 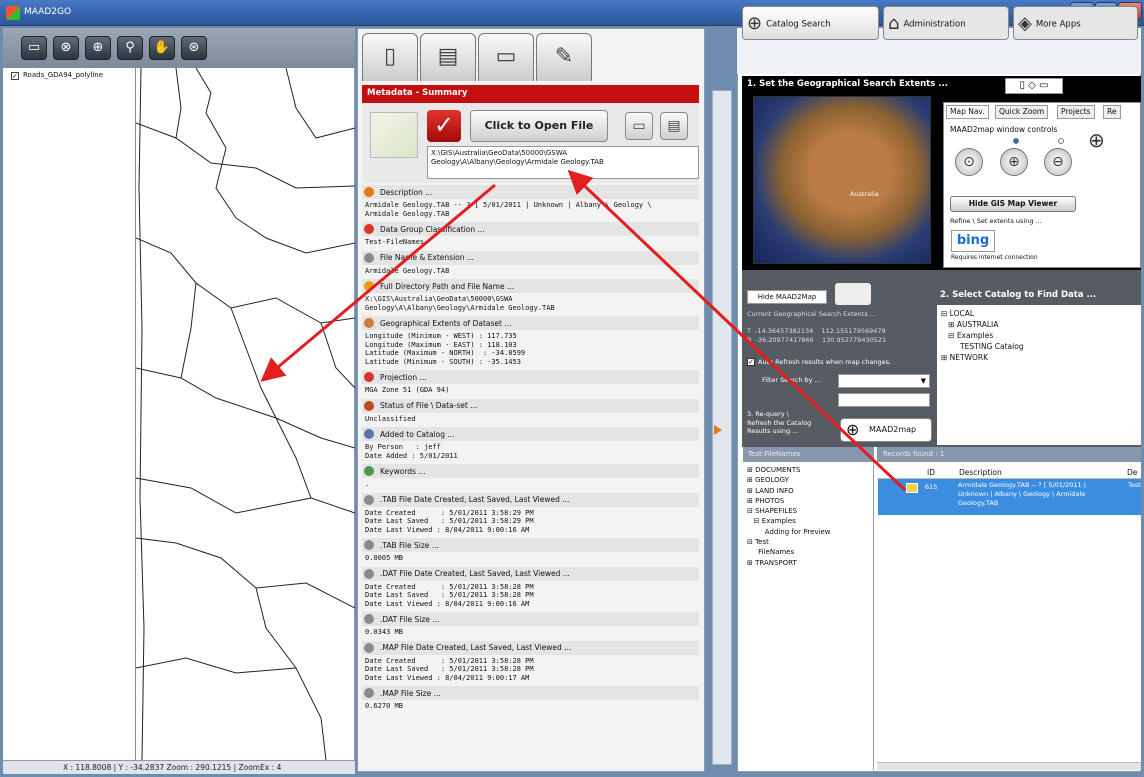 What do you see at coordinates (1009, 766) in the screenshot?
I see `horizontal-scrollbar` at bounding box center [1009, 766].